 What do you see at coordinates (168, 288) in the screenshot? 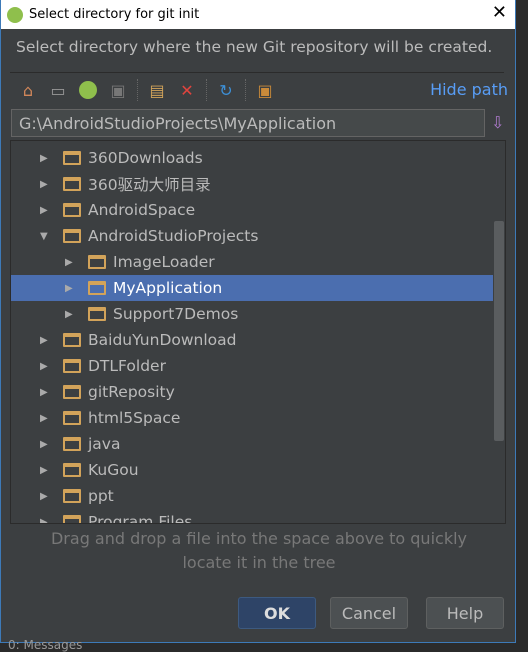
I see `tree-item-label: MyApplication` at bounding box center [168, 288].